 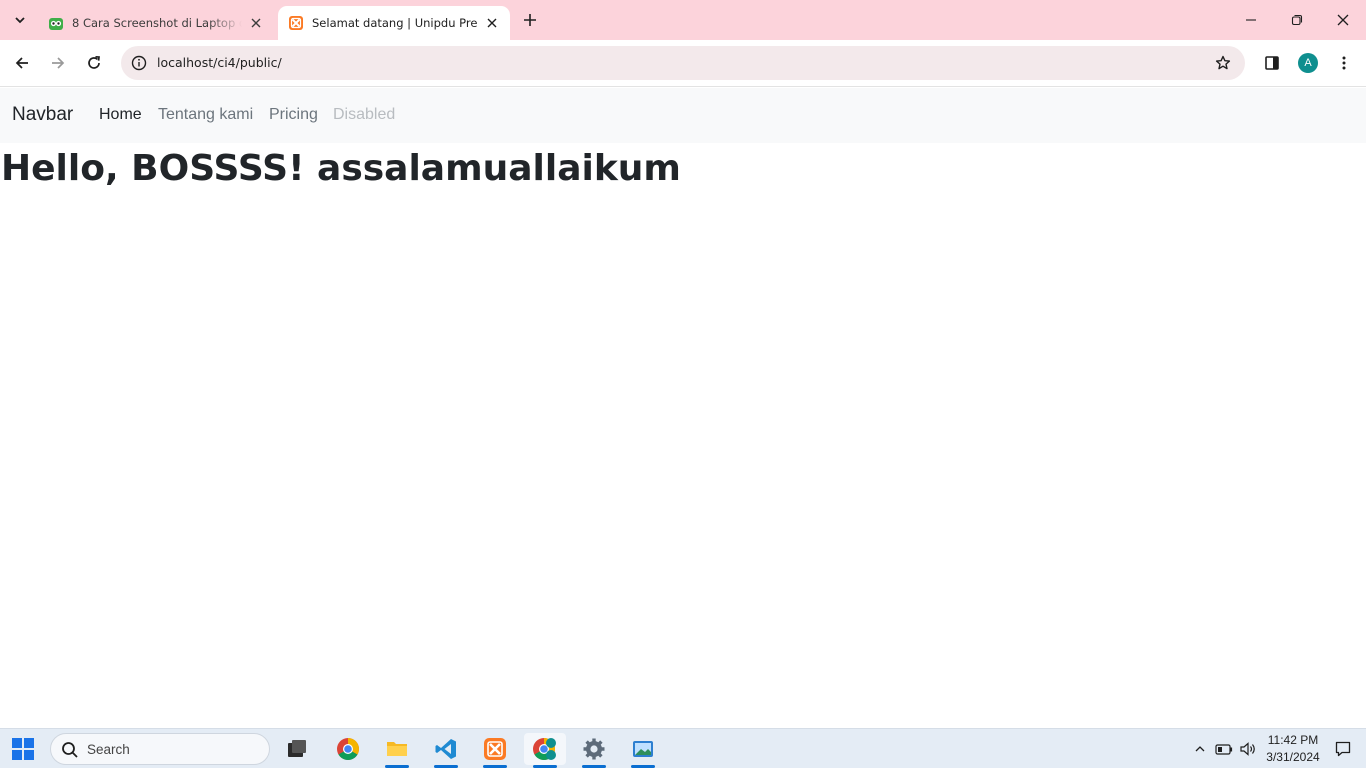 I want to click on photos-icon, so click(x=643, y=749).